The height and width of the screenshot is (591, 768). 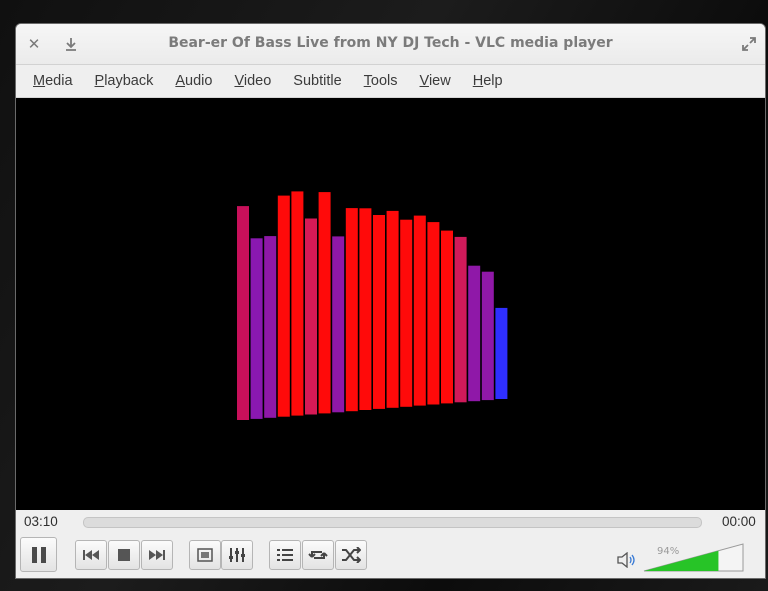 I want to click on volume-slider, so click(x=694, y=560).